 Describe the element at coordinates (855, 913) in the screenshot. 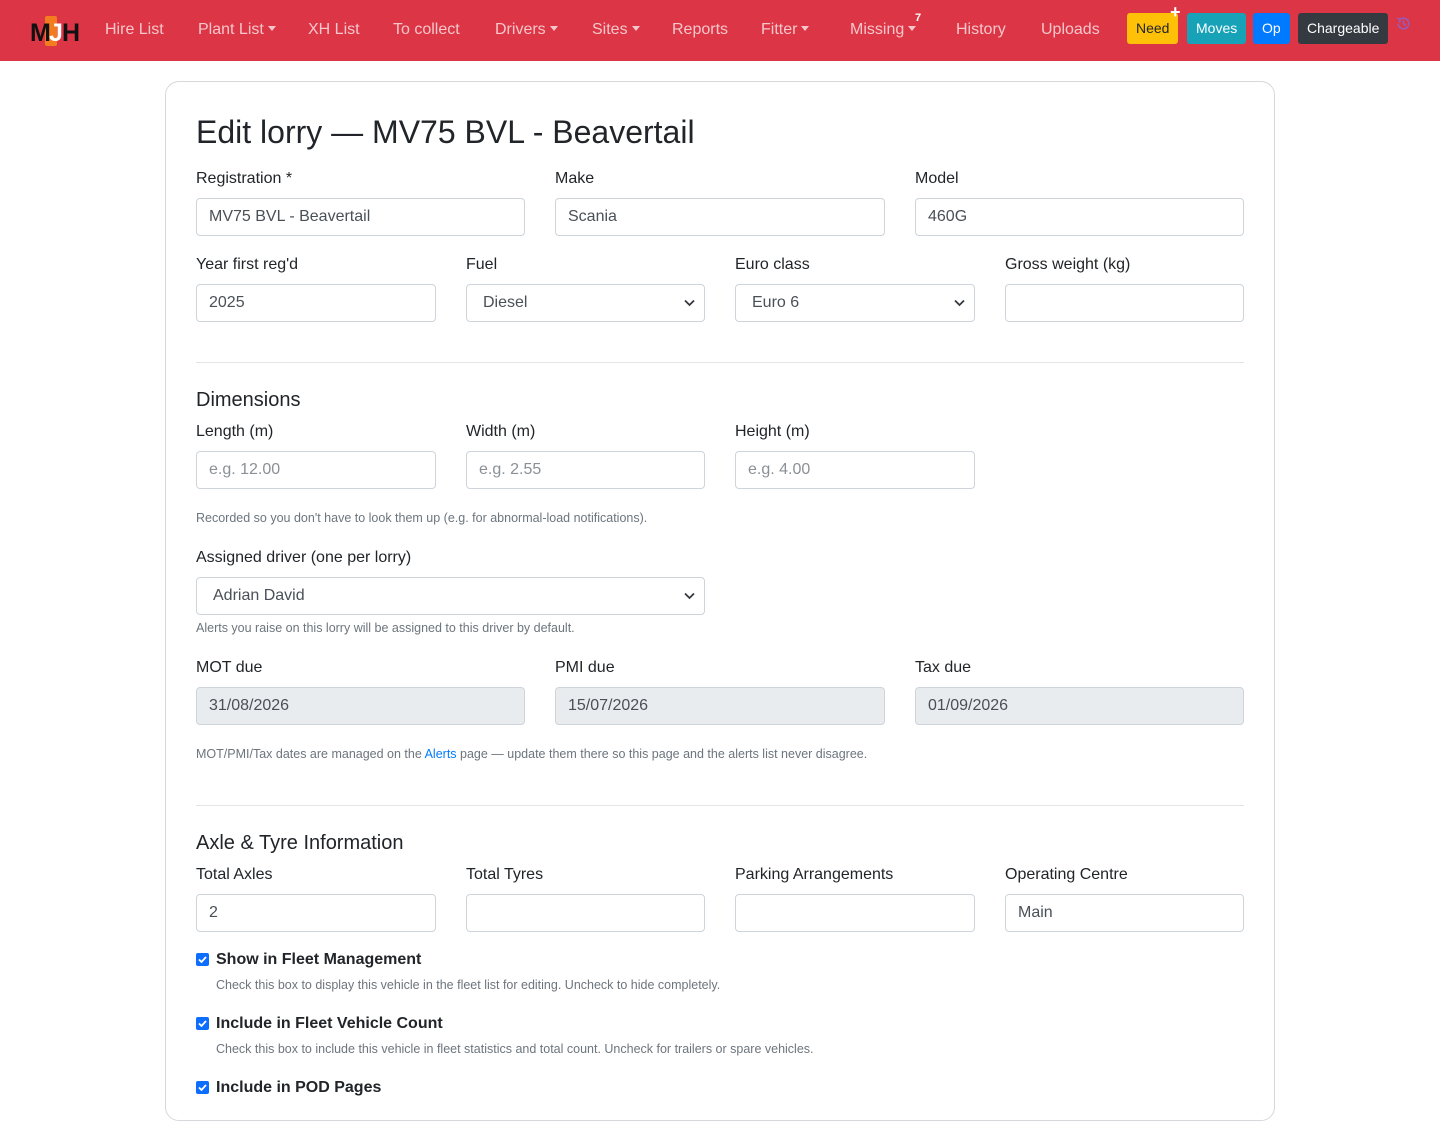

I see `parking-arrangements-input` at that location.